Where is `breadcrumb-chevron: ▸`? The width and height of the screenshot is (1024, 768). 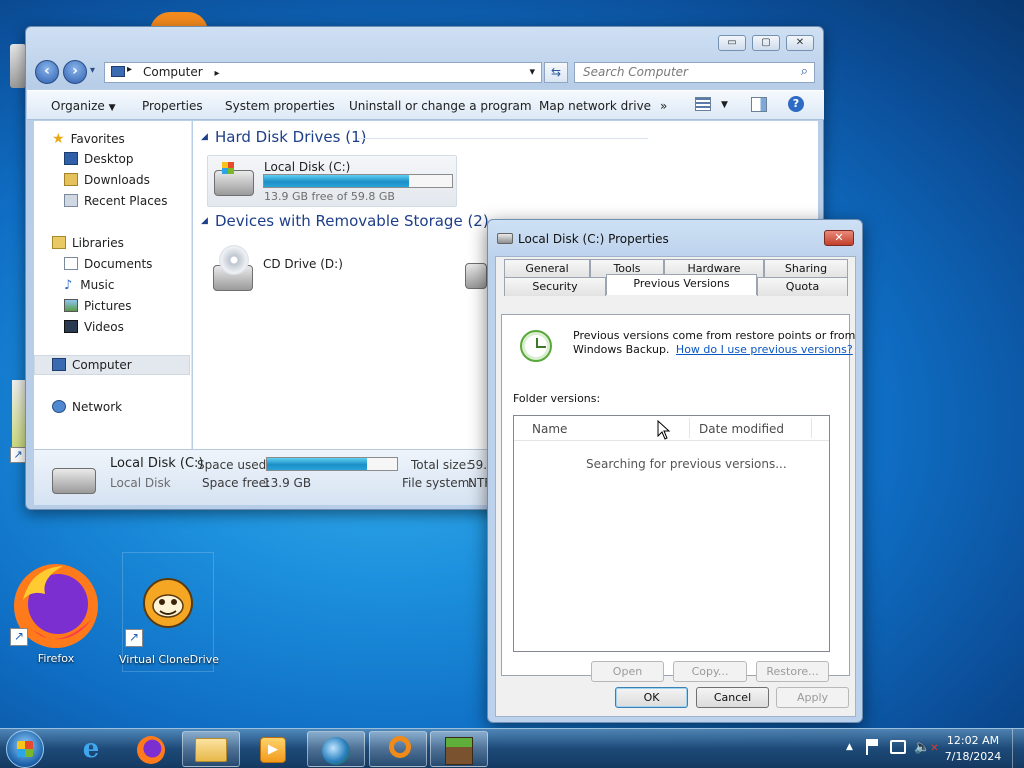 breadcrumb-chevron: ▸ is located at coordinates (216, 73).